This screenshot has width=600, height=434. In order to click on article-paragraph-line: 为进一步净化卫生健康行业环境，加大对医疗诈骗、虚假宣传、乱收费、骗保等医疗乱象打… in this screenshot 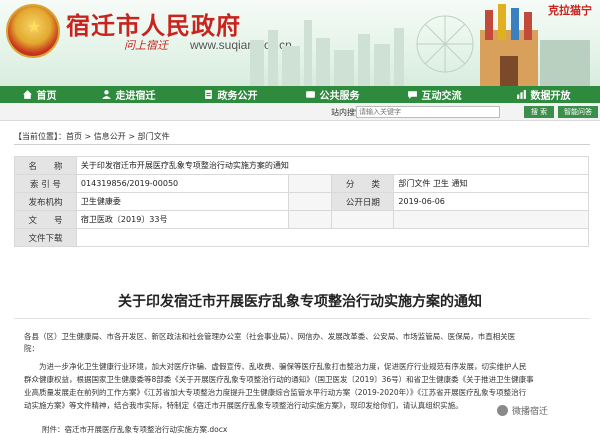, I will do `click(275, 366)`.